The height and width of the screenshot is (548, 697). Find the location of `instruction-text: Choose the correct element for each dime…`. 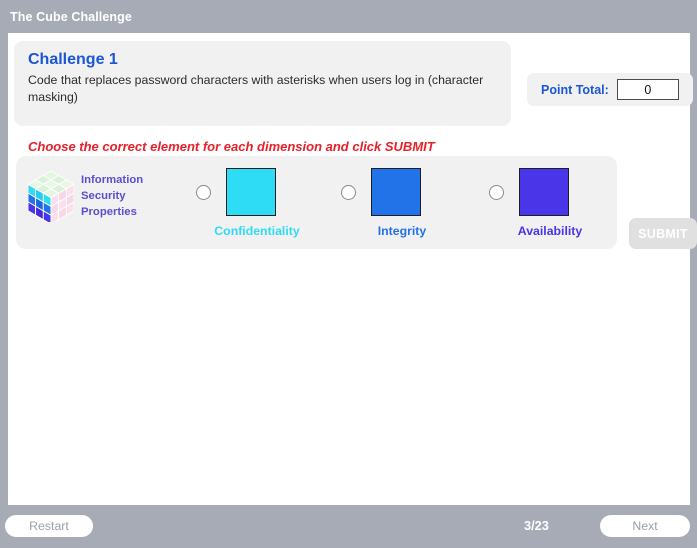

instruction-text: Choose the correct element for each dime… is located at coordinates (231, 146).